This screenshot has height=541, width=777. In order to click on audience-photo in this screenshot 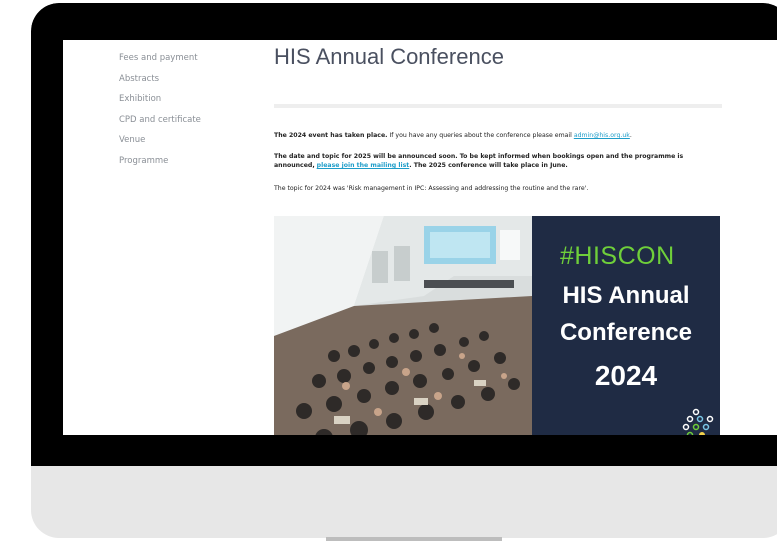, I will do `click(403, 325)`.